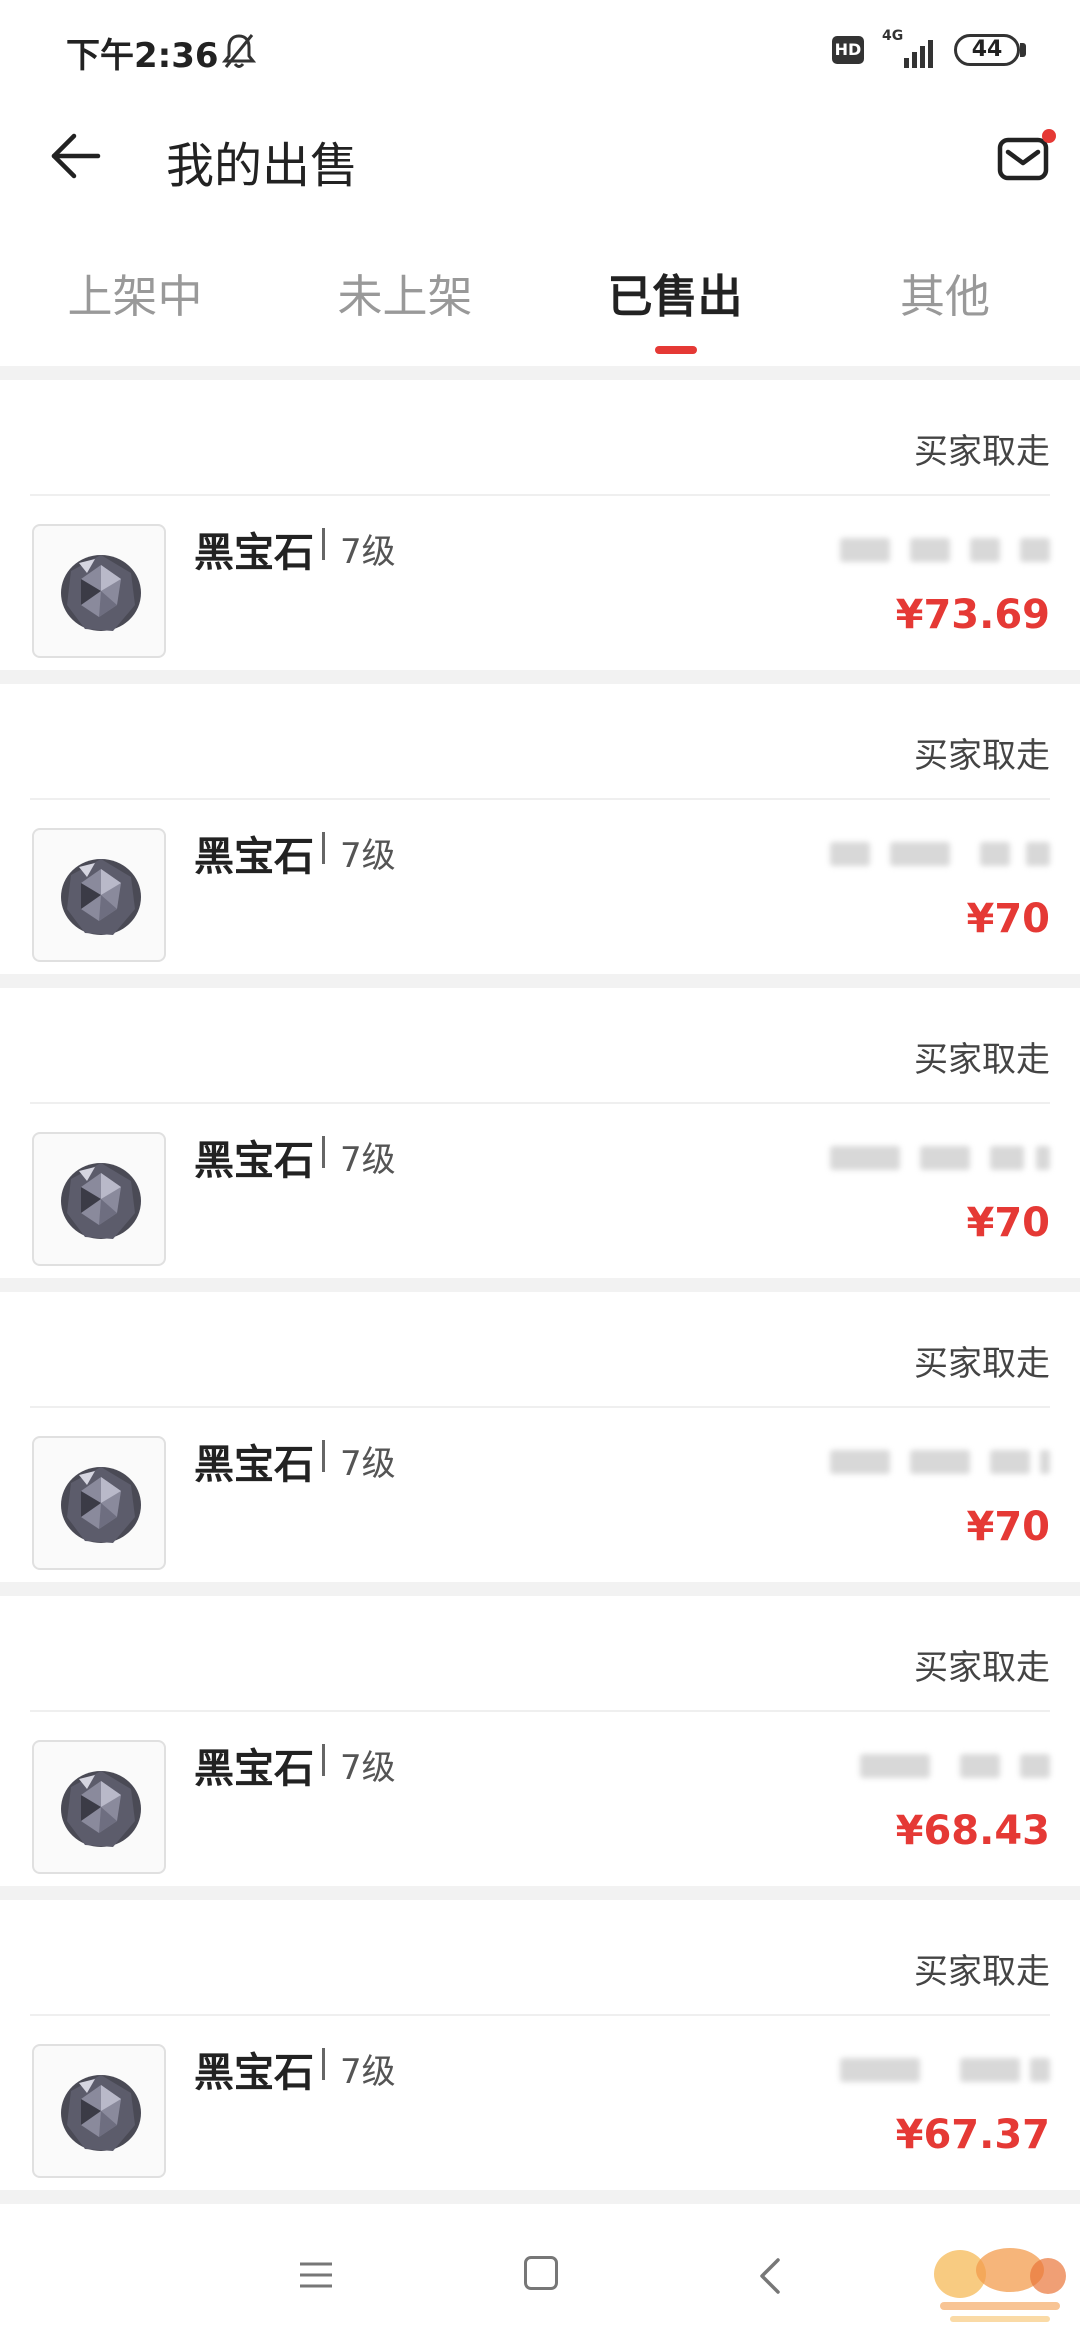 Image resolution: width=1080 pixels, height=2340 pixels. Describe the element at coordinates (987, 49) in the screenshot. I see `battery-level: 44` at that location.